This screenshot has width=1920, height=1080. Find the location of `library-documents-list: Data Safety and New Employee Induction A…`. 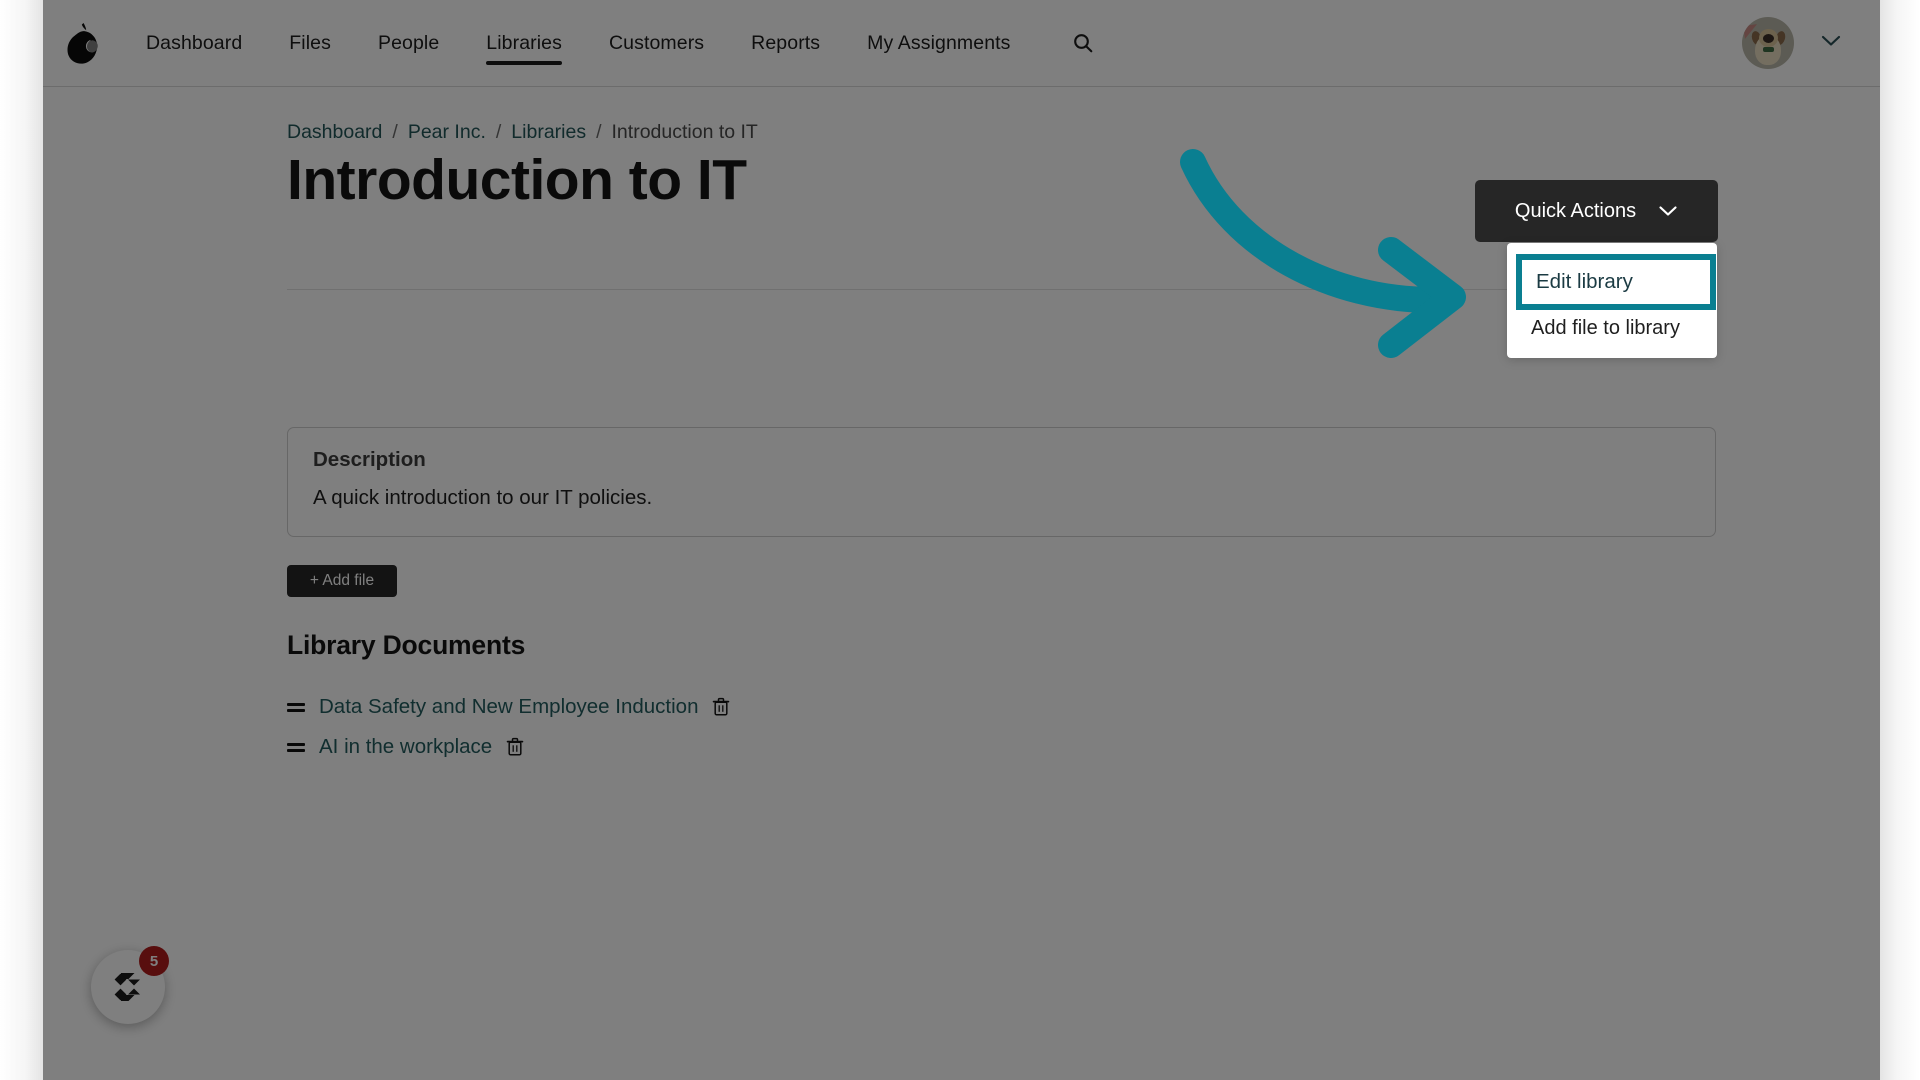

library-documents-list: Data Safety and New Employee Induction A… is located at coordinates (737, 727).